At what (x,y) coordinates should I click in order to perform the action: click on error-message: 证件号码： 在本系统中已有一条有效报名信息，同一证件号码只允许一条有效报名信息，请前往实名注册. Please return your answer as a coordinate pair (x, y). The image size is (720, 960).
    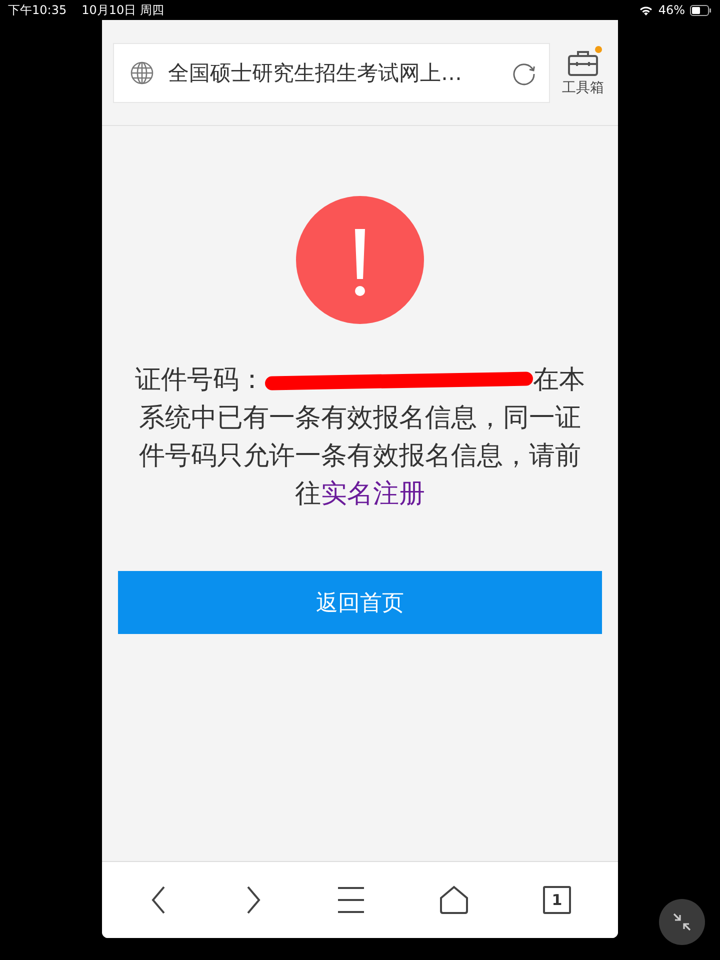
    Looking at the image, I should click on (360, 437).